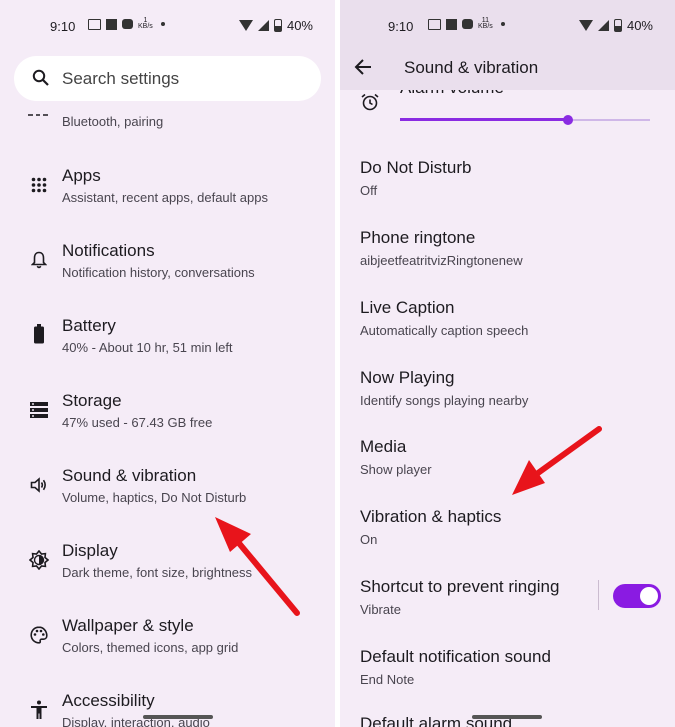 This screenshot has height=727, width=675. I want to click on alarm-volume-label: Alarm volume, so click(452, 94).